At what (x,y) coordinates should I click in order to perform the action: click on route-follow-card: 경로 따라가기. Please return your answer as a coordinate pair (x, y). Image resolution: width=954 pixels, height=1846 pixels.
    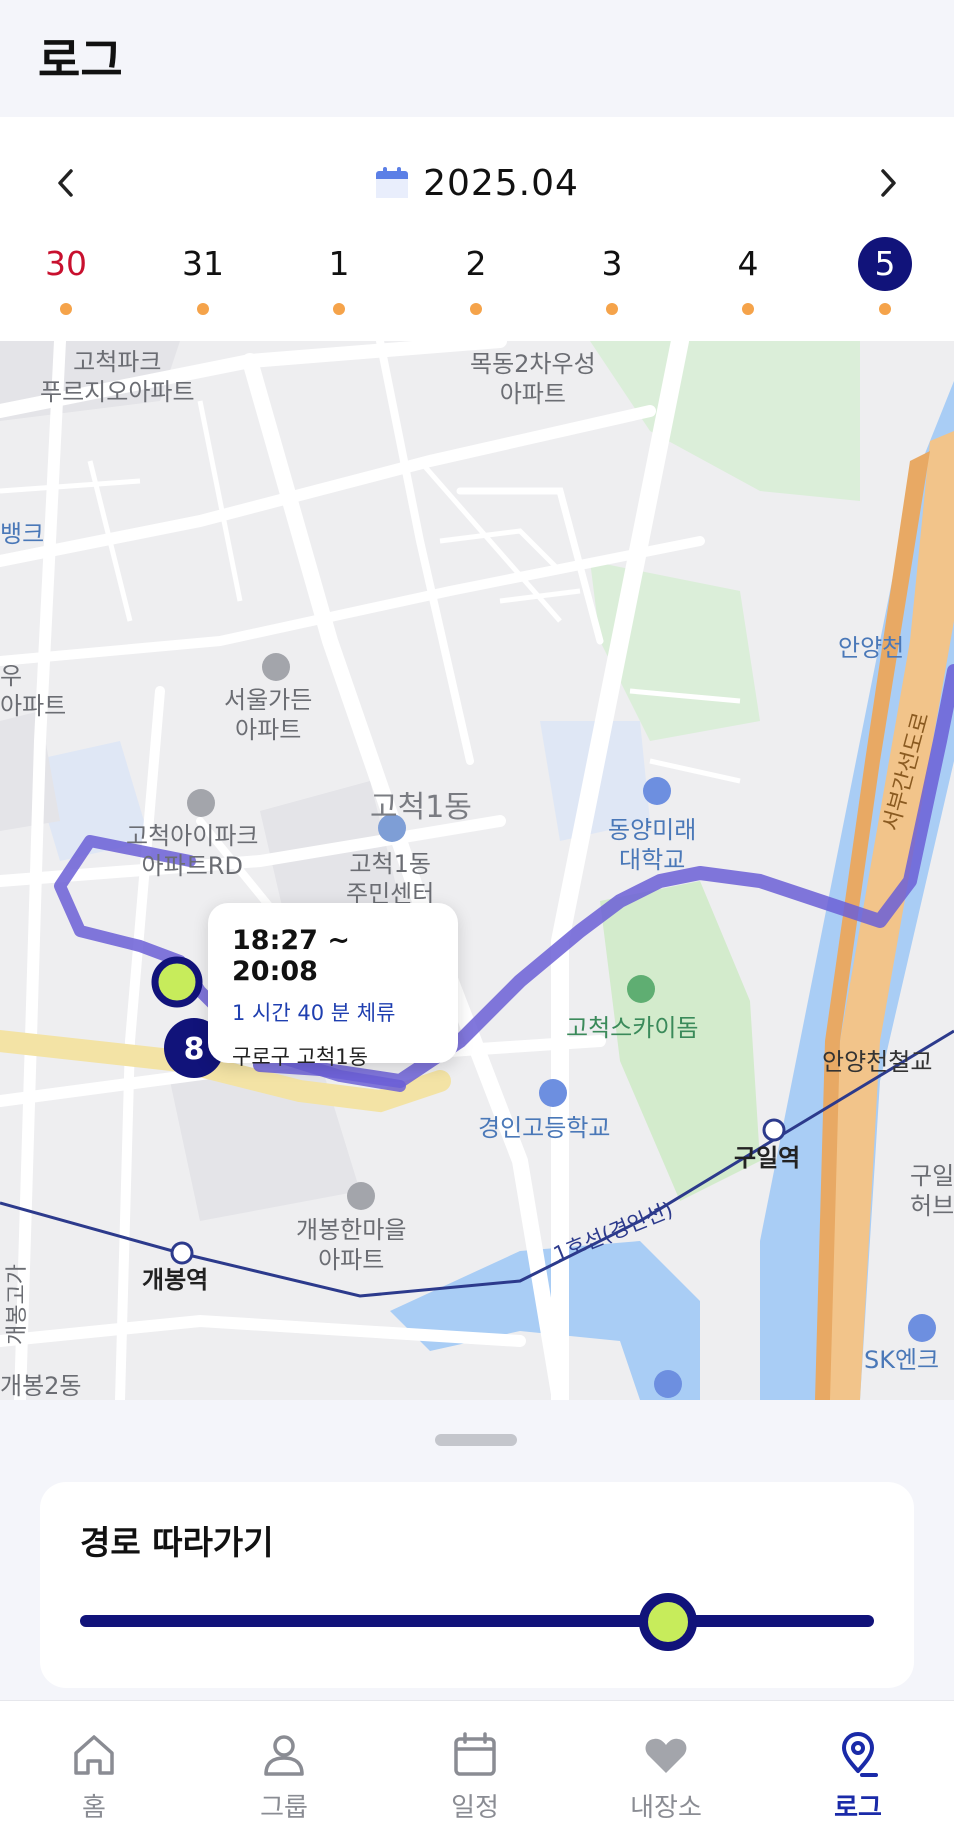
    Looking at the image, I should click on (477, 1585).